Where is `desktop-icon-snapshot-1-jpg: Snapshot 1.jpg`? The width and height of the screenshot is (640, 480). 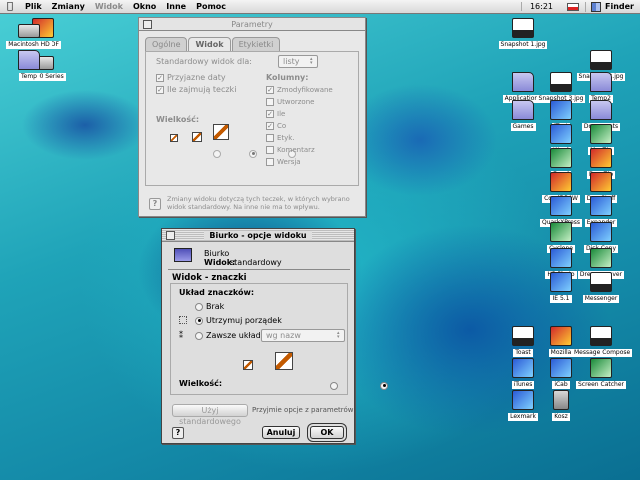 desktop-icon-snapshot-1-jpg: Snapshot 1.jpg is located at coordinates (523, 33).